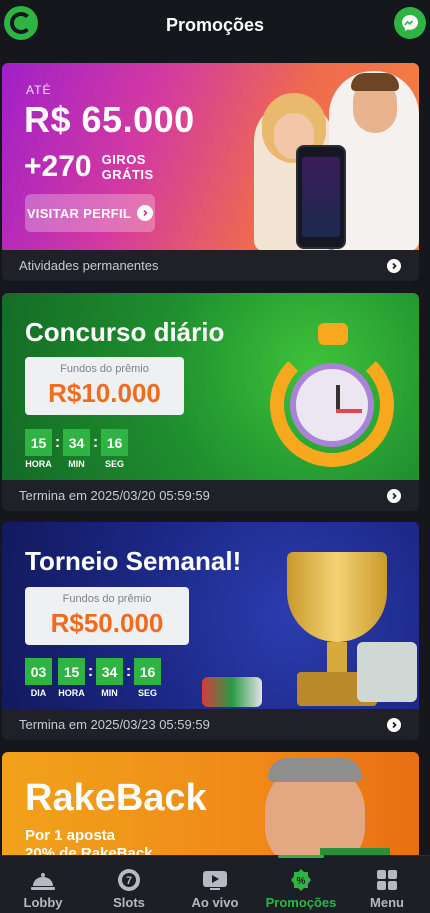  I want to click on promo-card-rakeback: RakeBack Por 1 aposta 20% de RakeBack, so click(210, 807).